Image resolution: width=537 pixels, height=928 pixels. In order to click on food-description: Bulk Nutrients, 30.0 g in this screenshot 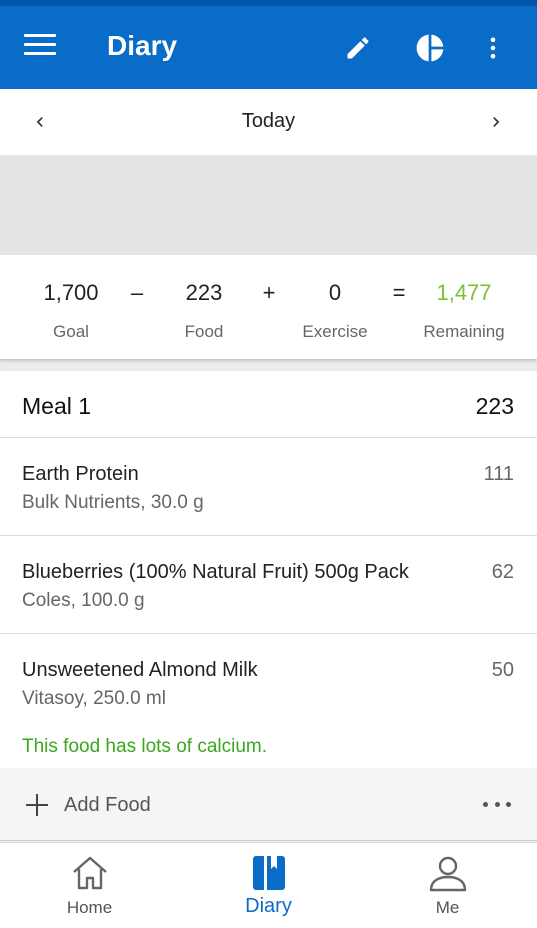, I will do `click(113, 502)`.